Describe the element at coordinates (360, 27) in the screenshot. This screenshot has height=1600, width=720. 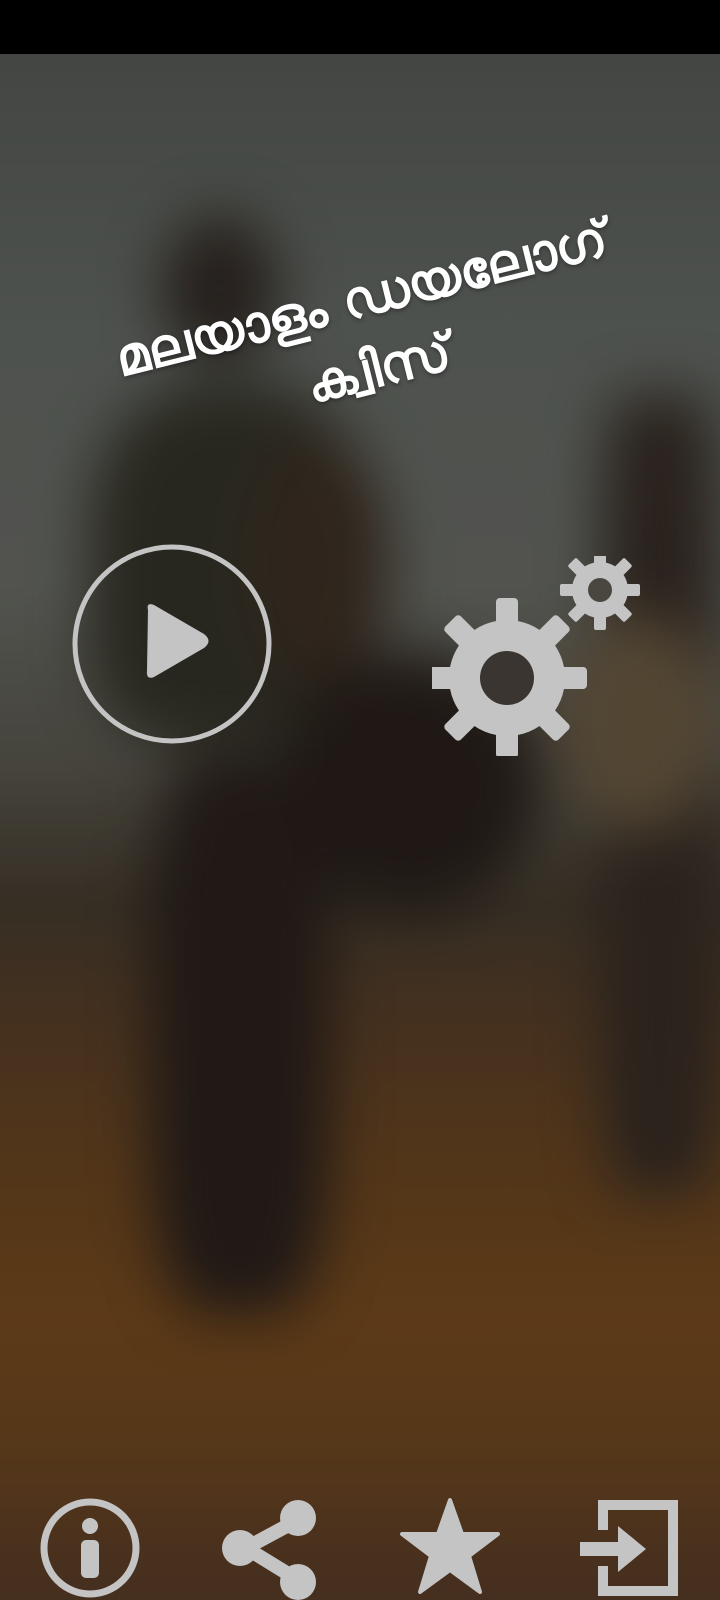
I see `status-bar` at that location.